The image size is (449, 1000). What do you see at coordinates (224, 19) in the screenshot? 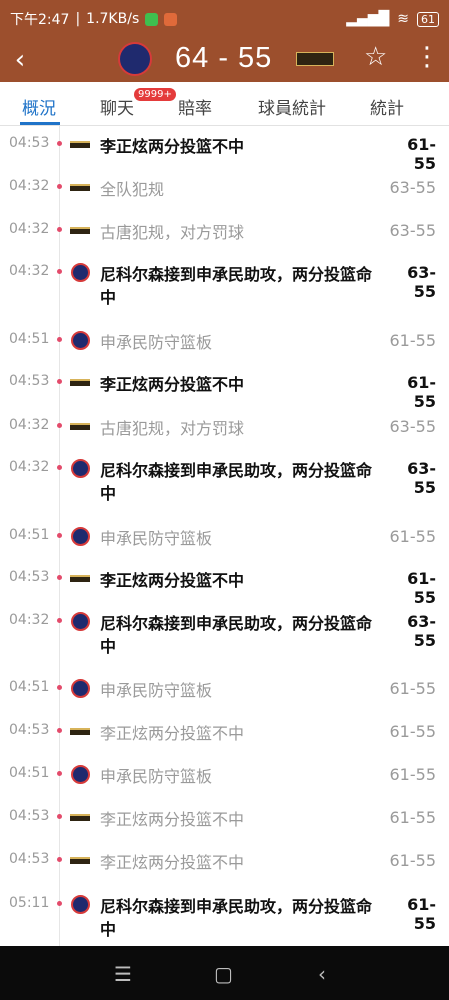
I see `status-bar: 下午2:47 | 1.7KB/s ▂▄▆█ ≋ 61` at bounding box center [224, 19].